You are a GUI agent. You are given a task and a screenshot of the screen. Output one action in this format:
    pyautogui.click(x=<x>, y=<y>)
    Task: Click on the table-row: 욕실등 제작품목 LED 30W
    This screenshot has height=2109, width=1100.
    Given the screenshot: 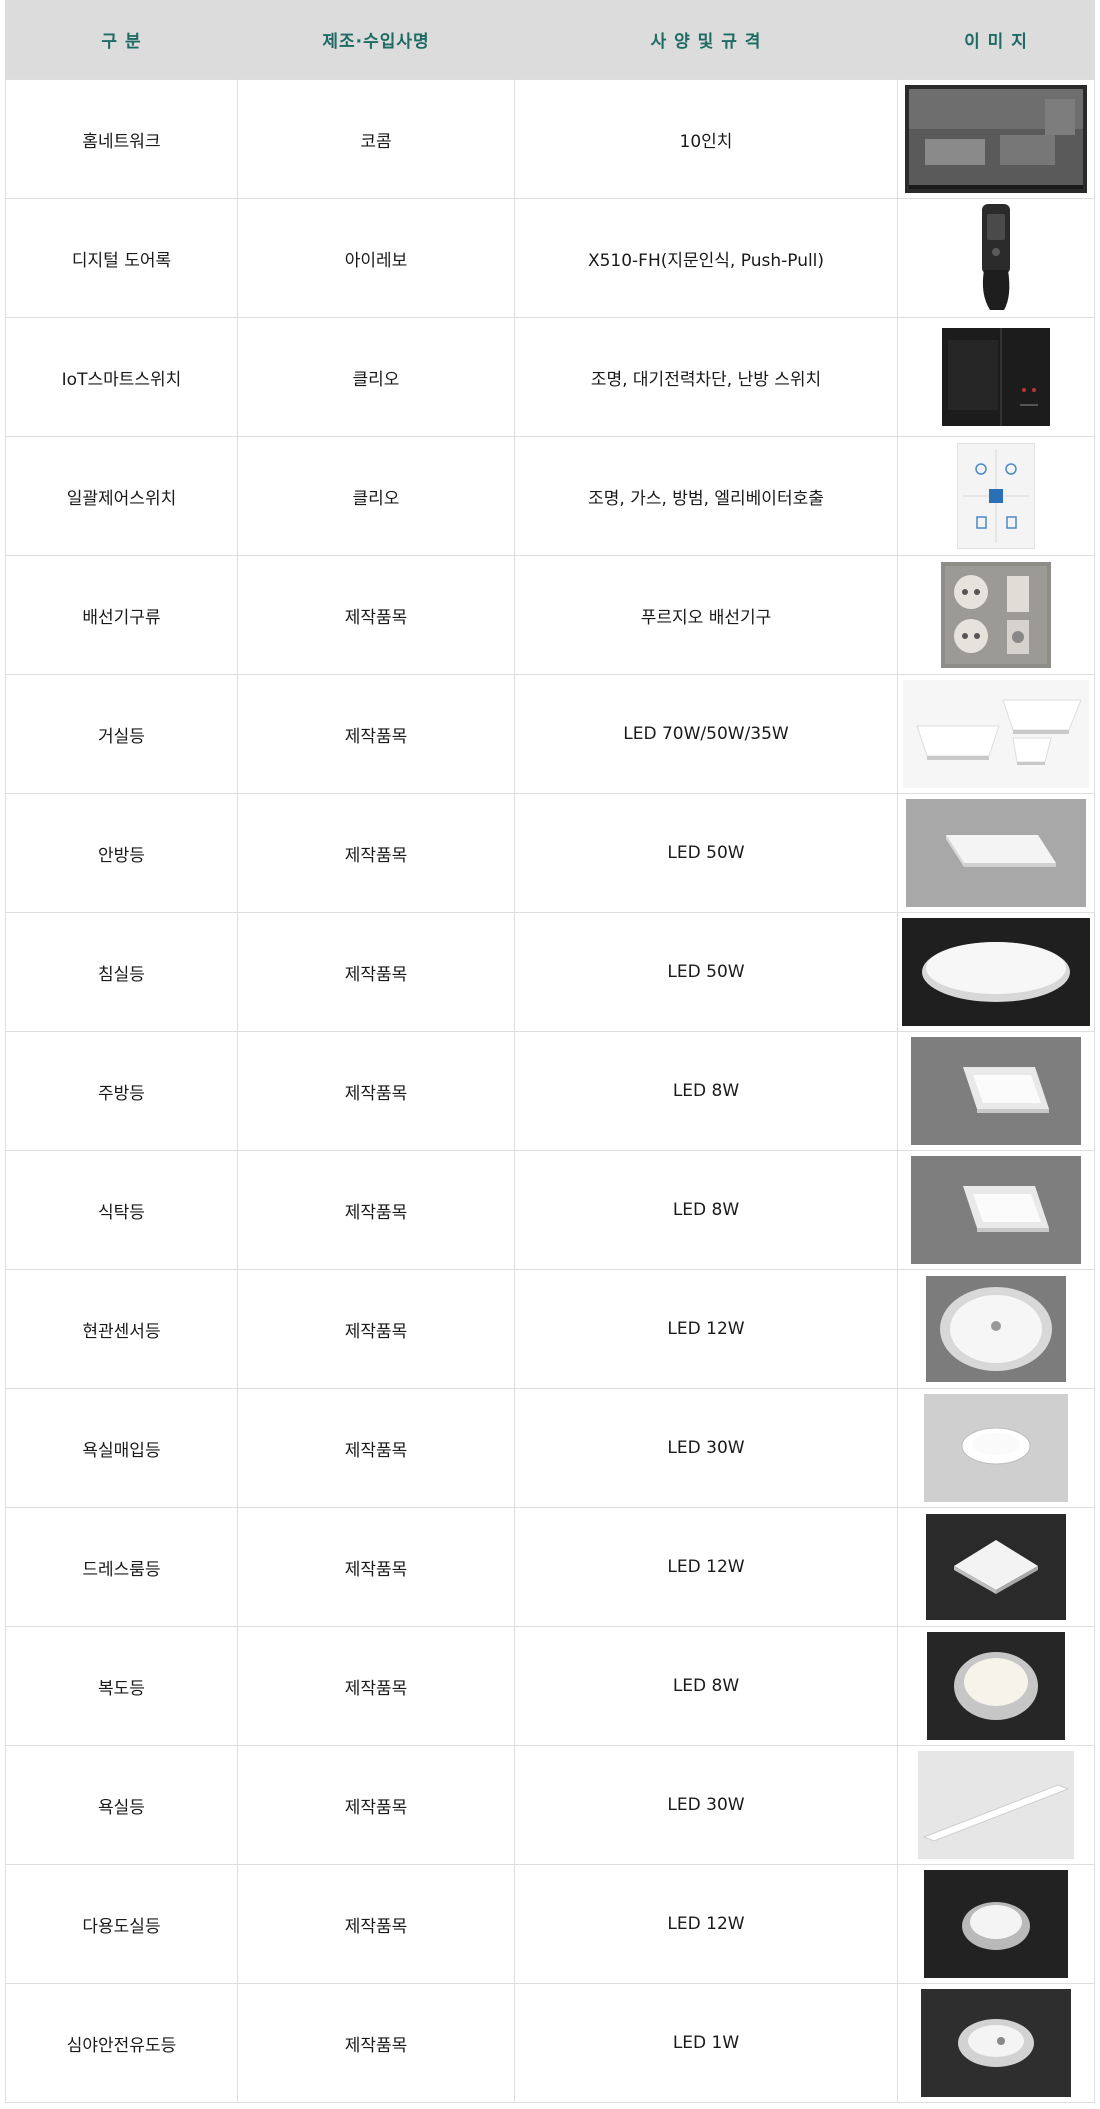 What is the action you would take?
    pyautogui.click(x=550, y=1805)
    